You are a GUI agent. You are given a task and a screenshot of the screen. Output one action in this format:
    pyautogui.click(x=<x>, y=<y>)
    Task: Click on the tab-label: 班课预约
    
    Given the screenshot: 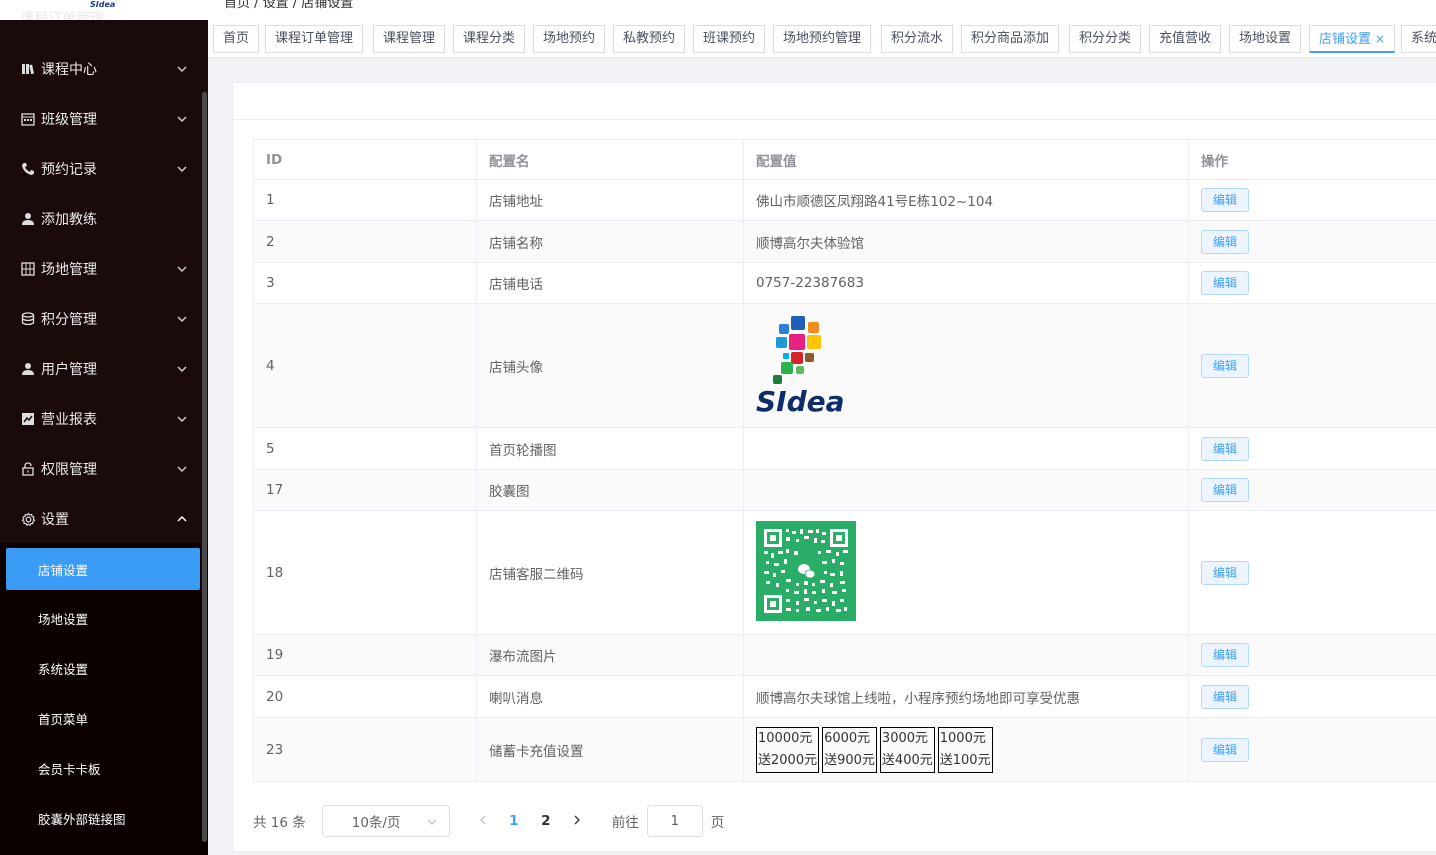 What is the action you would take?
    pyautogui.click(x=729, y=38)
    